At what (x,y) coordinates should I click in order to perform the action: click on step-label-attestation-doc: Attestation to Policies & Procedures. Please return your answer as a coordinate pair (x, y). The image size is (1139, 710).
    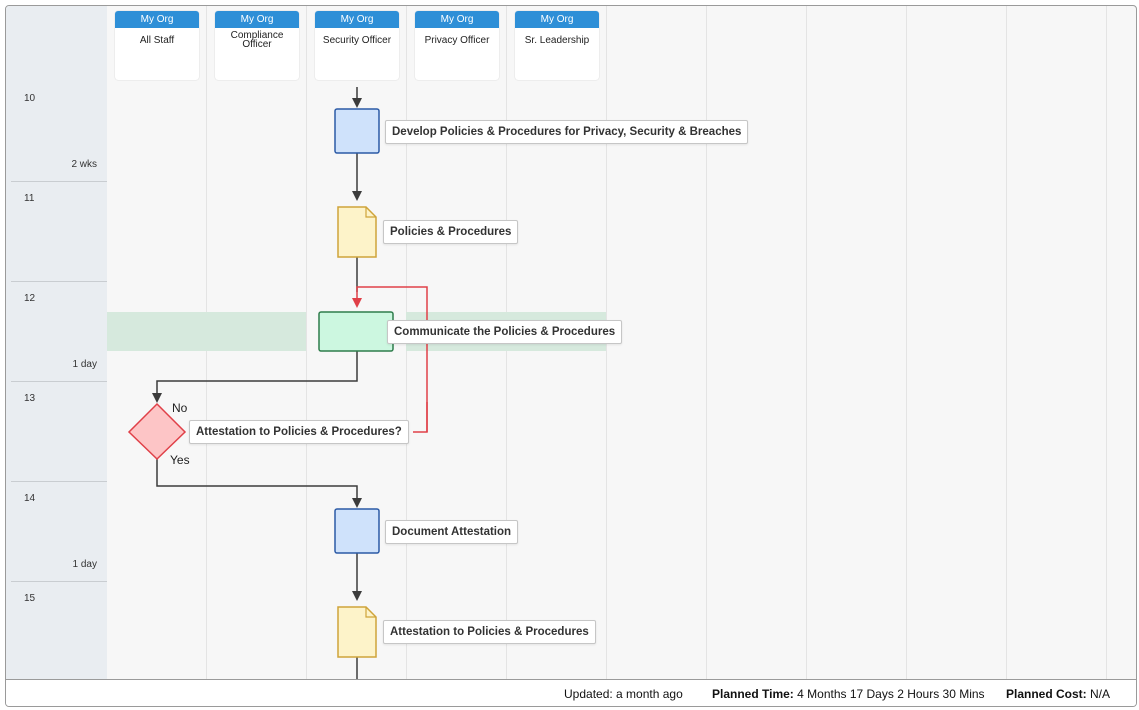
    Looking at the image, I should click on (489, 632).